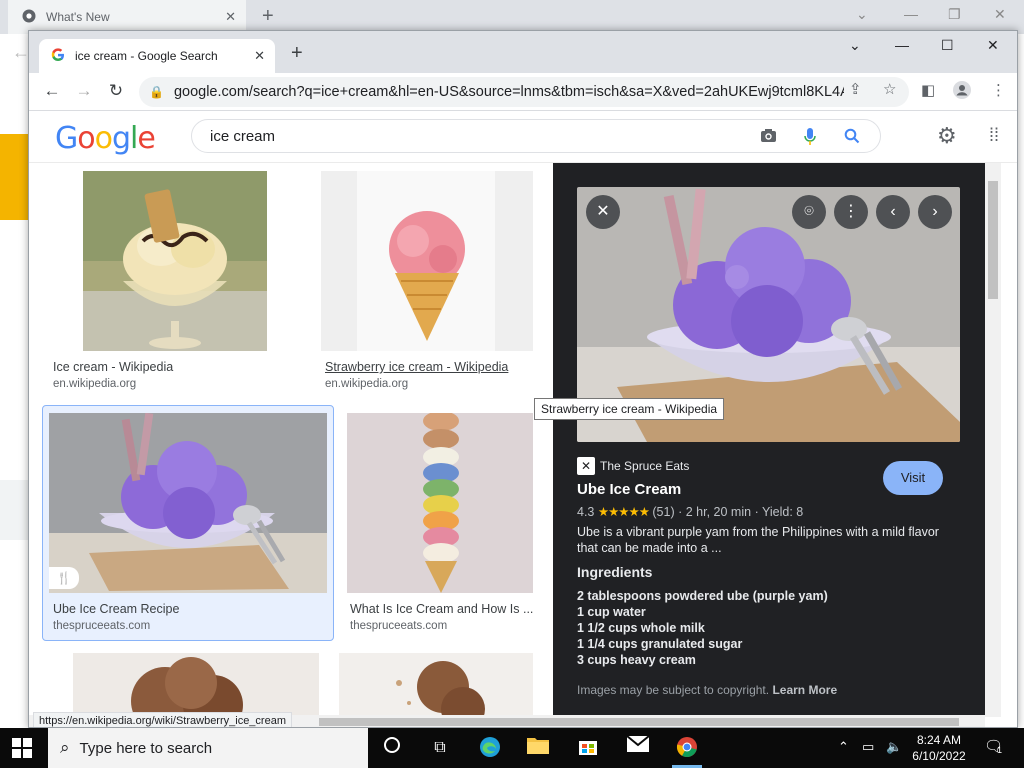  I want to click on visit-button: Visit, so click(913, 478).